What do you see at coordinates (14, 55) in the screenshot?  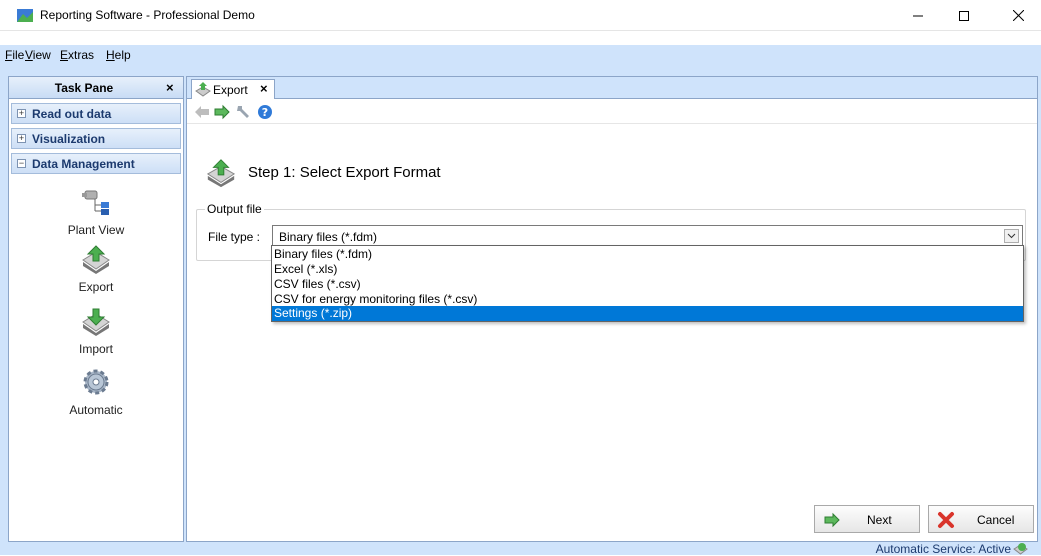 I see `menu-file: File` at bounding box center [14, 55].